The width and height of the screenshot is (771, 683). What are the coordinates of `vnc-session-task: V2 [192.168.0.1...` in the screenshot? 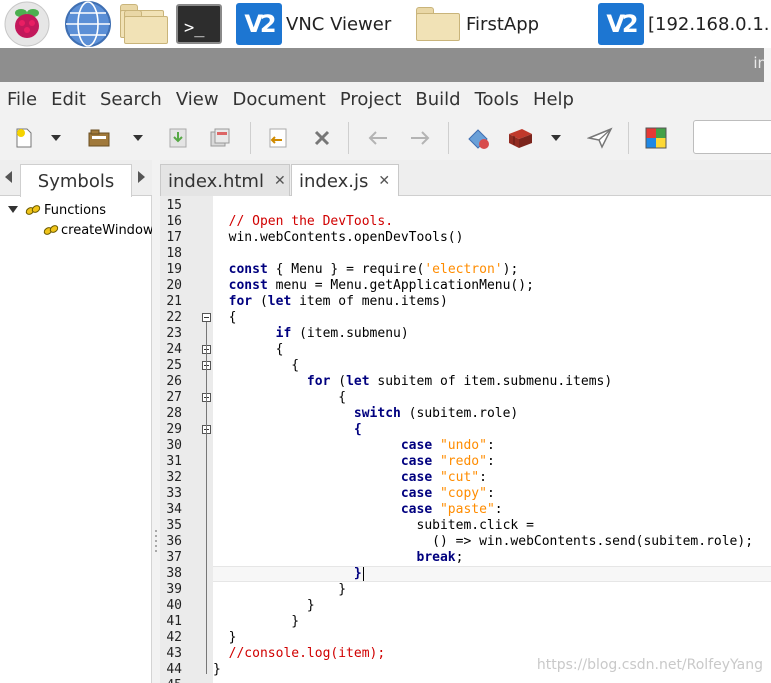 It's located at (684, 24).